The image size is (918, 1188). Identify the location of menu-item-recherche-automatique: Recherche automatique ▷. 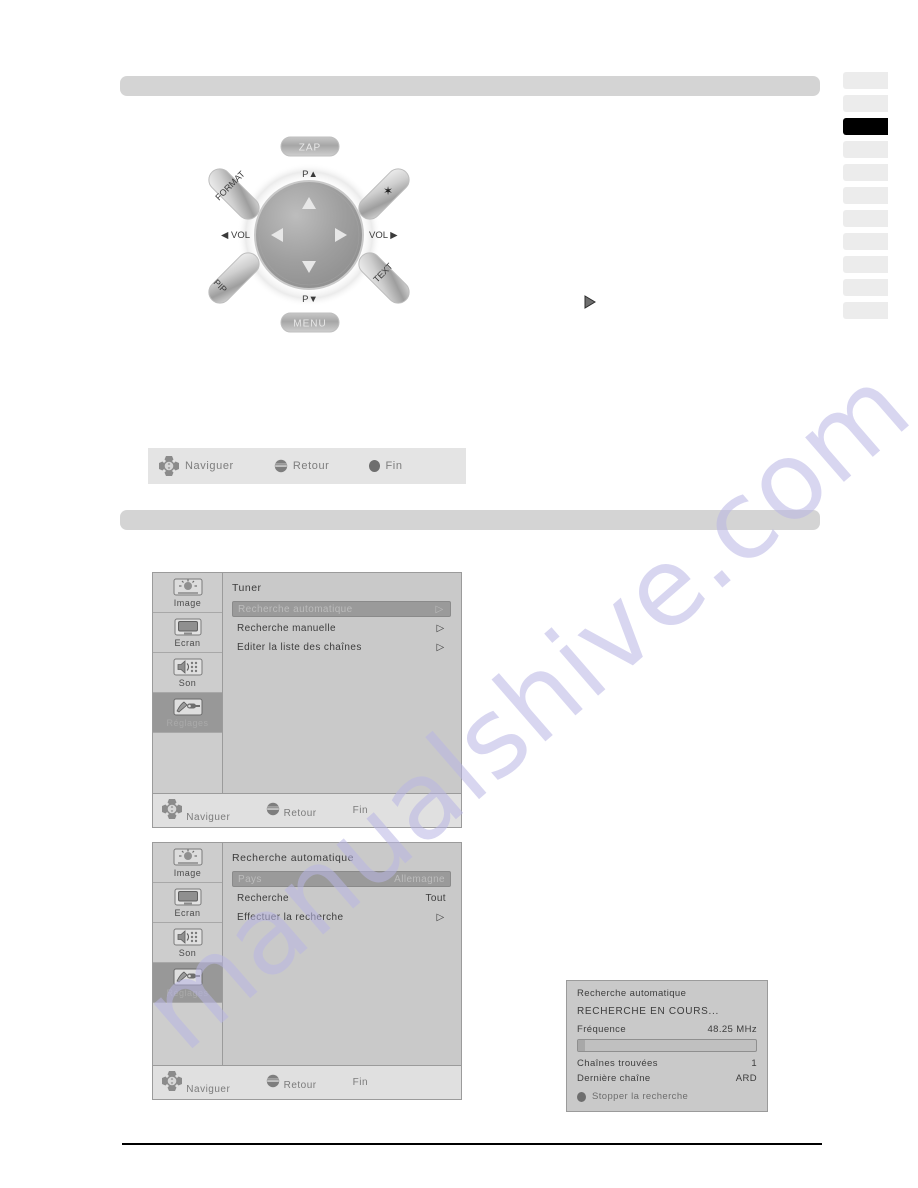
(341, 609).